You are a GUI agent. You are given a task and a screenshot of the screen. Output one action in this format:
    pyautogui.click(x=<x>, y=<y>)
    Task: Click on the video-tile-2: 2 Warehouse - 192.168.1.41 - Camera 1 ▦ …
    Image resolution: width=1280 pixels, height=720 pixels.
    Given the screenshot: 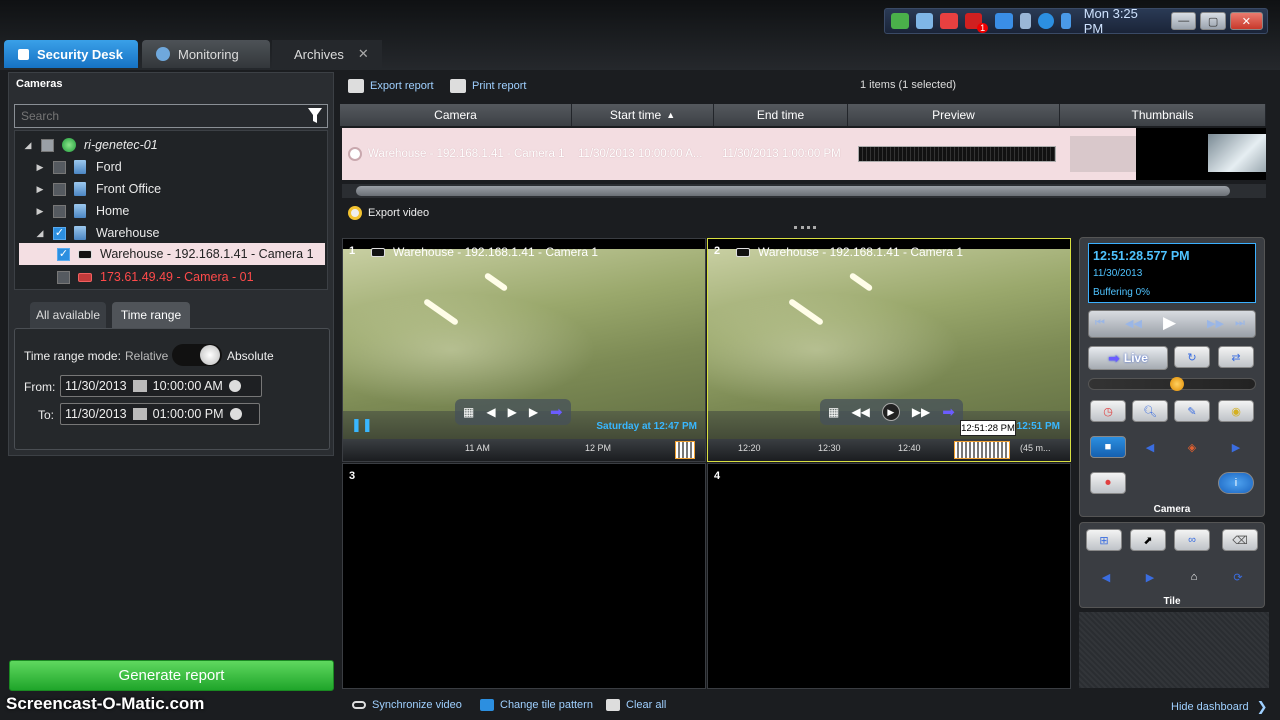 What is the action you would take?
    pyautogui.click(x=889, y=350)
    